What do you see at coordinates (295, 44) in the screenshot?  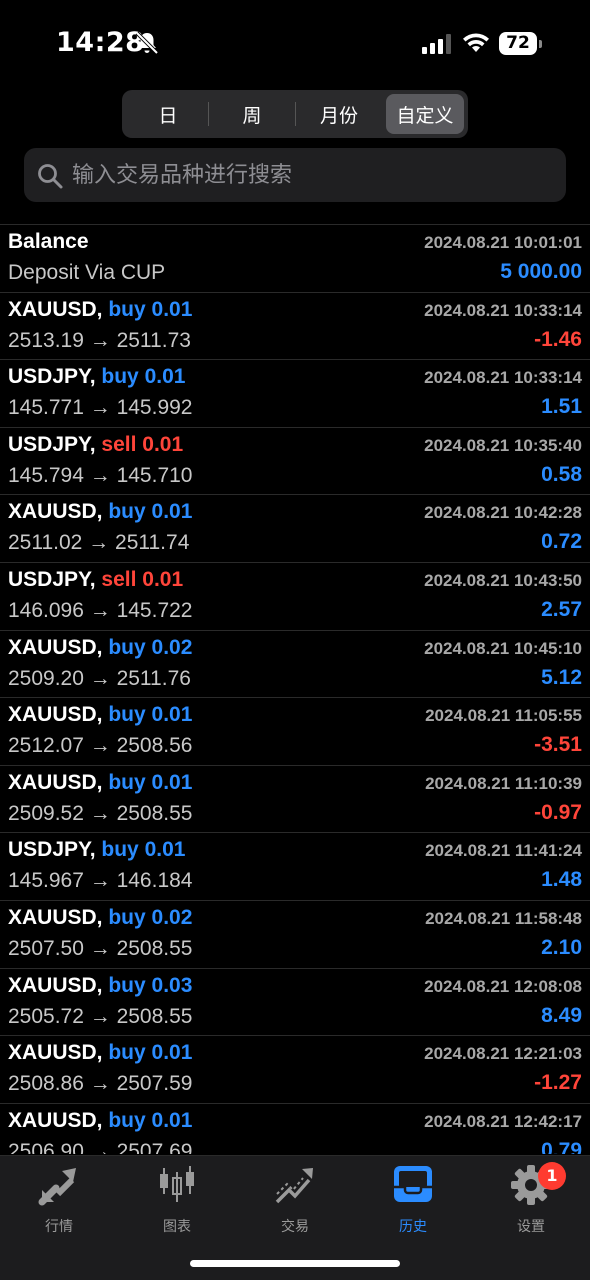 I see `status-bar: 14:28 72` at bounding box center [295, 44].